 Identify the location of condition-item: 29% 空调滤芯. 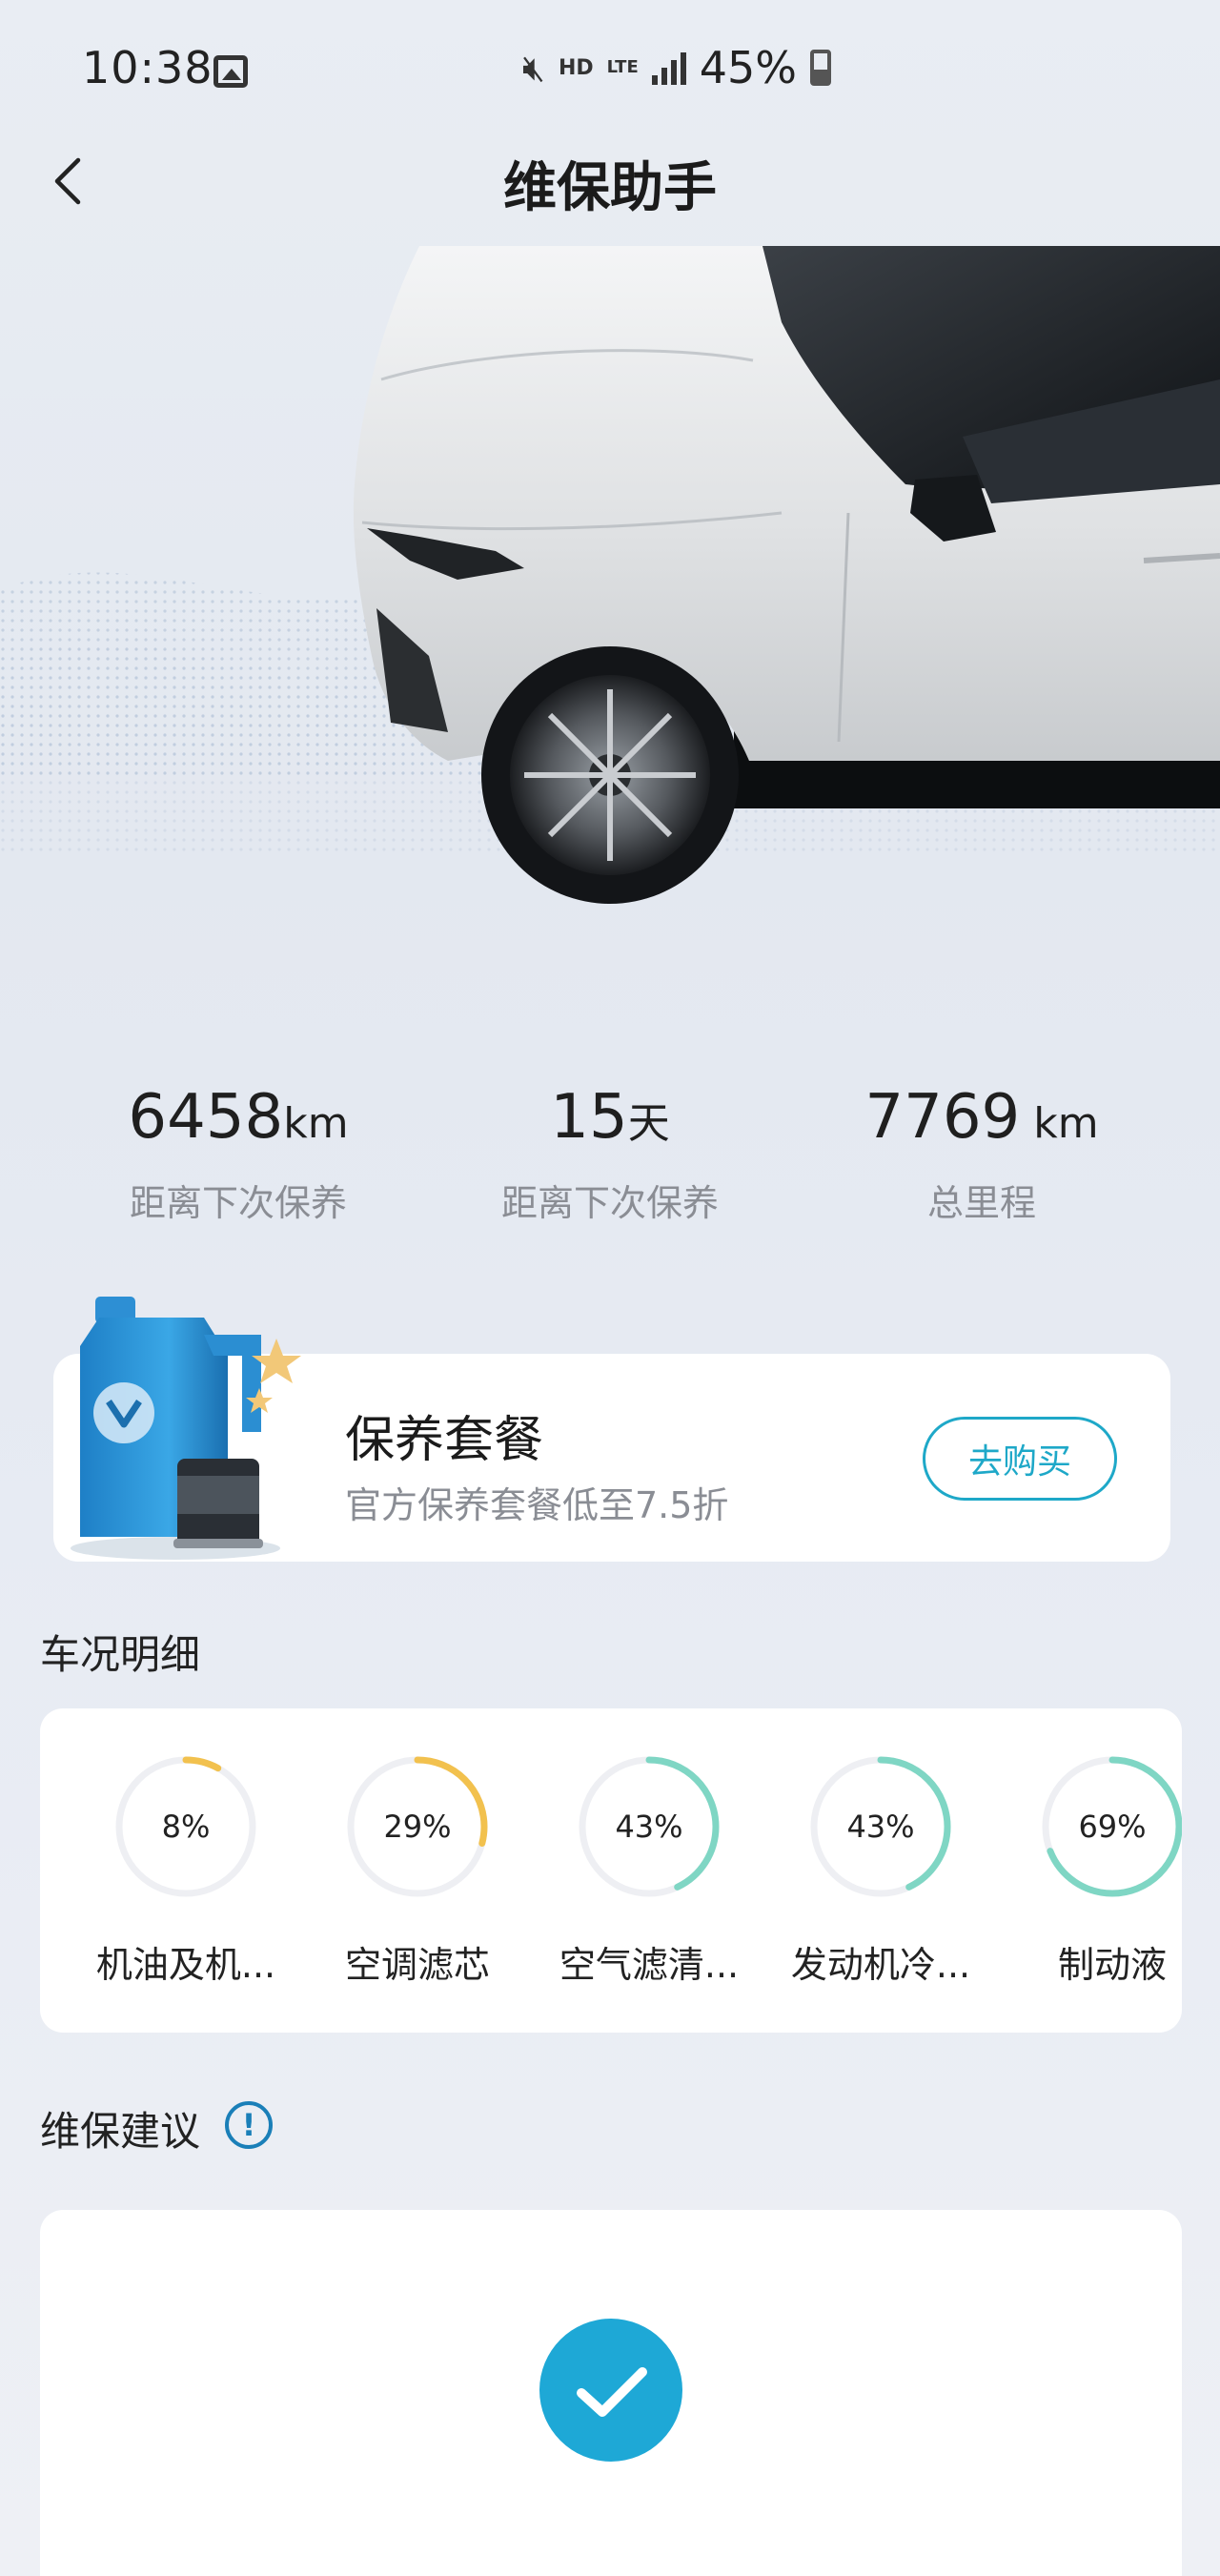
(417, 1870).